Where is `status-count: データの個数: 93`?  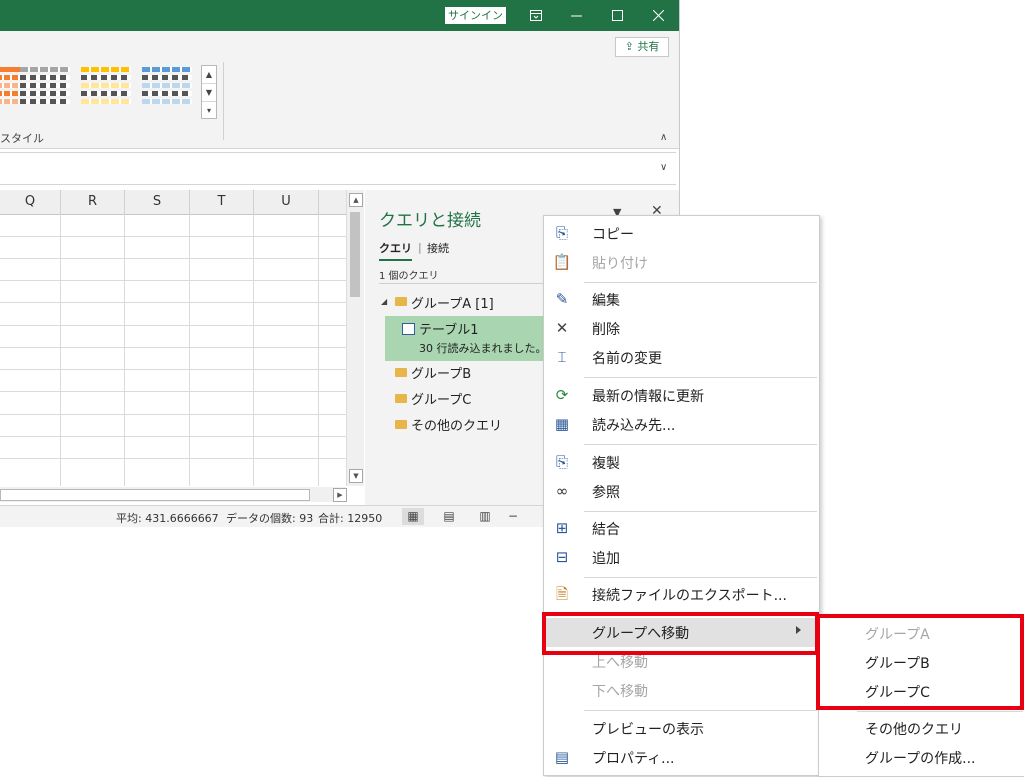 status-count: データの個数: 93 is located at coordinates (270, 518).